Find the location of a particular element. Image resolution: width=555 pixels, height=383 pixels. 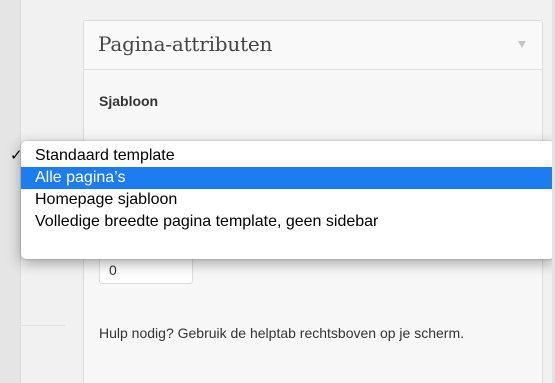

option-standaard-template: ✓ Standaard template is located at coordinates (282, 156).